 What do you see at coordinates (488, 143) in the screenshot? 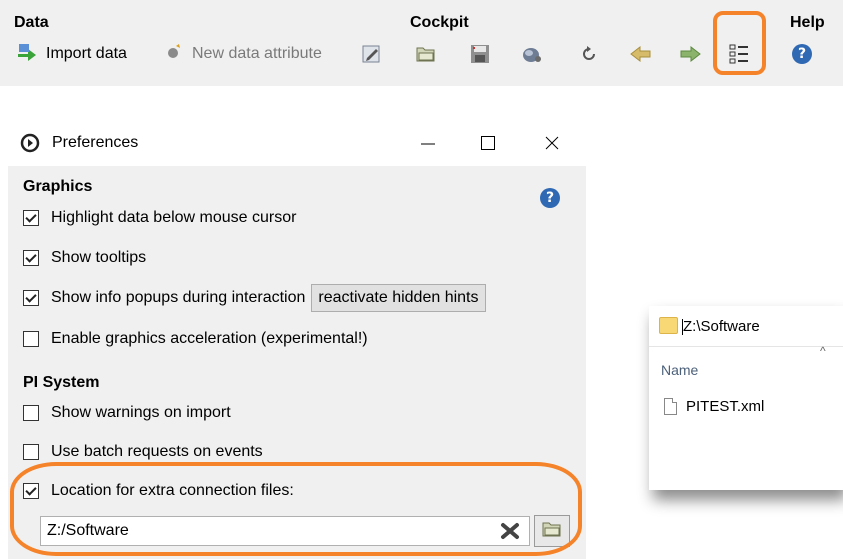
I see `maximize-button` at bounding box center [488, 143].